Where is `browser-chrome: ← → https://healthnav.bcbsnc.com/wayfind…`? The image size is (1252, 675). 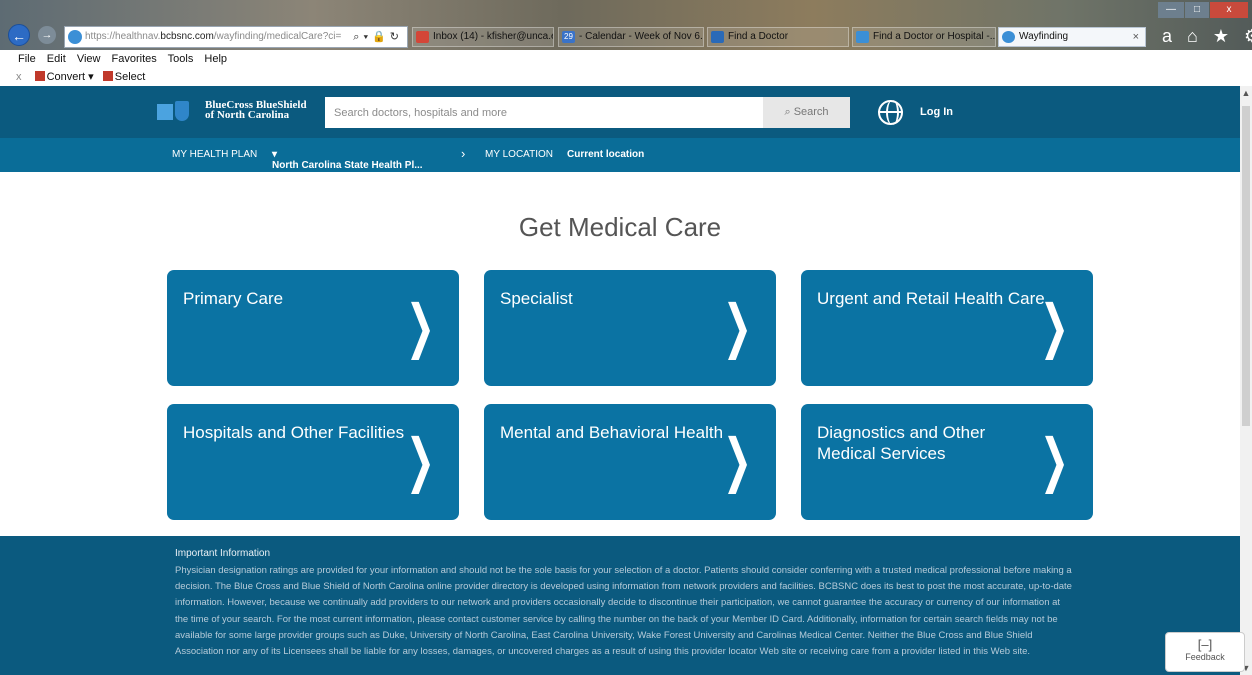 browser-chrome: ← → https://healthnav.bcbsnc.com/wayfind… is located at coordinates (626, 25).